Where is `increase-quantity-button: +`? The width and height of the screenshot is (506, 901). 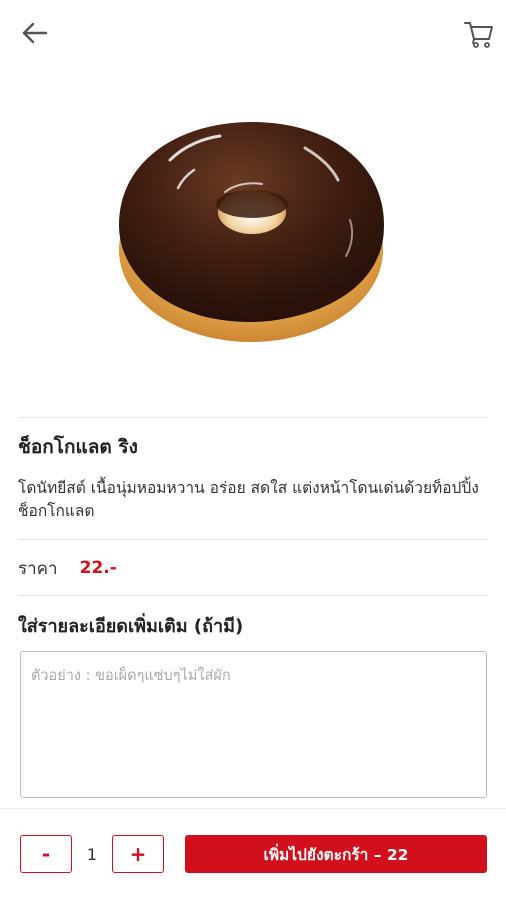 increase-quantity-button: + is located at coordinates (138, 854).